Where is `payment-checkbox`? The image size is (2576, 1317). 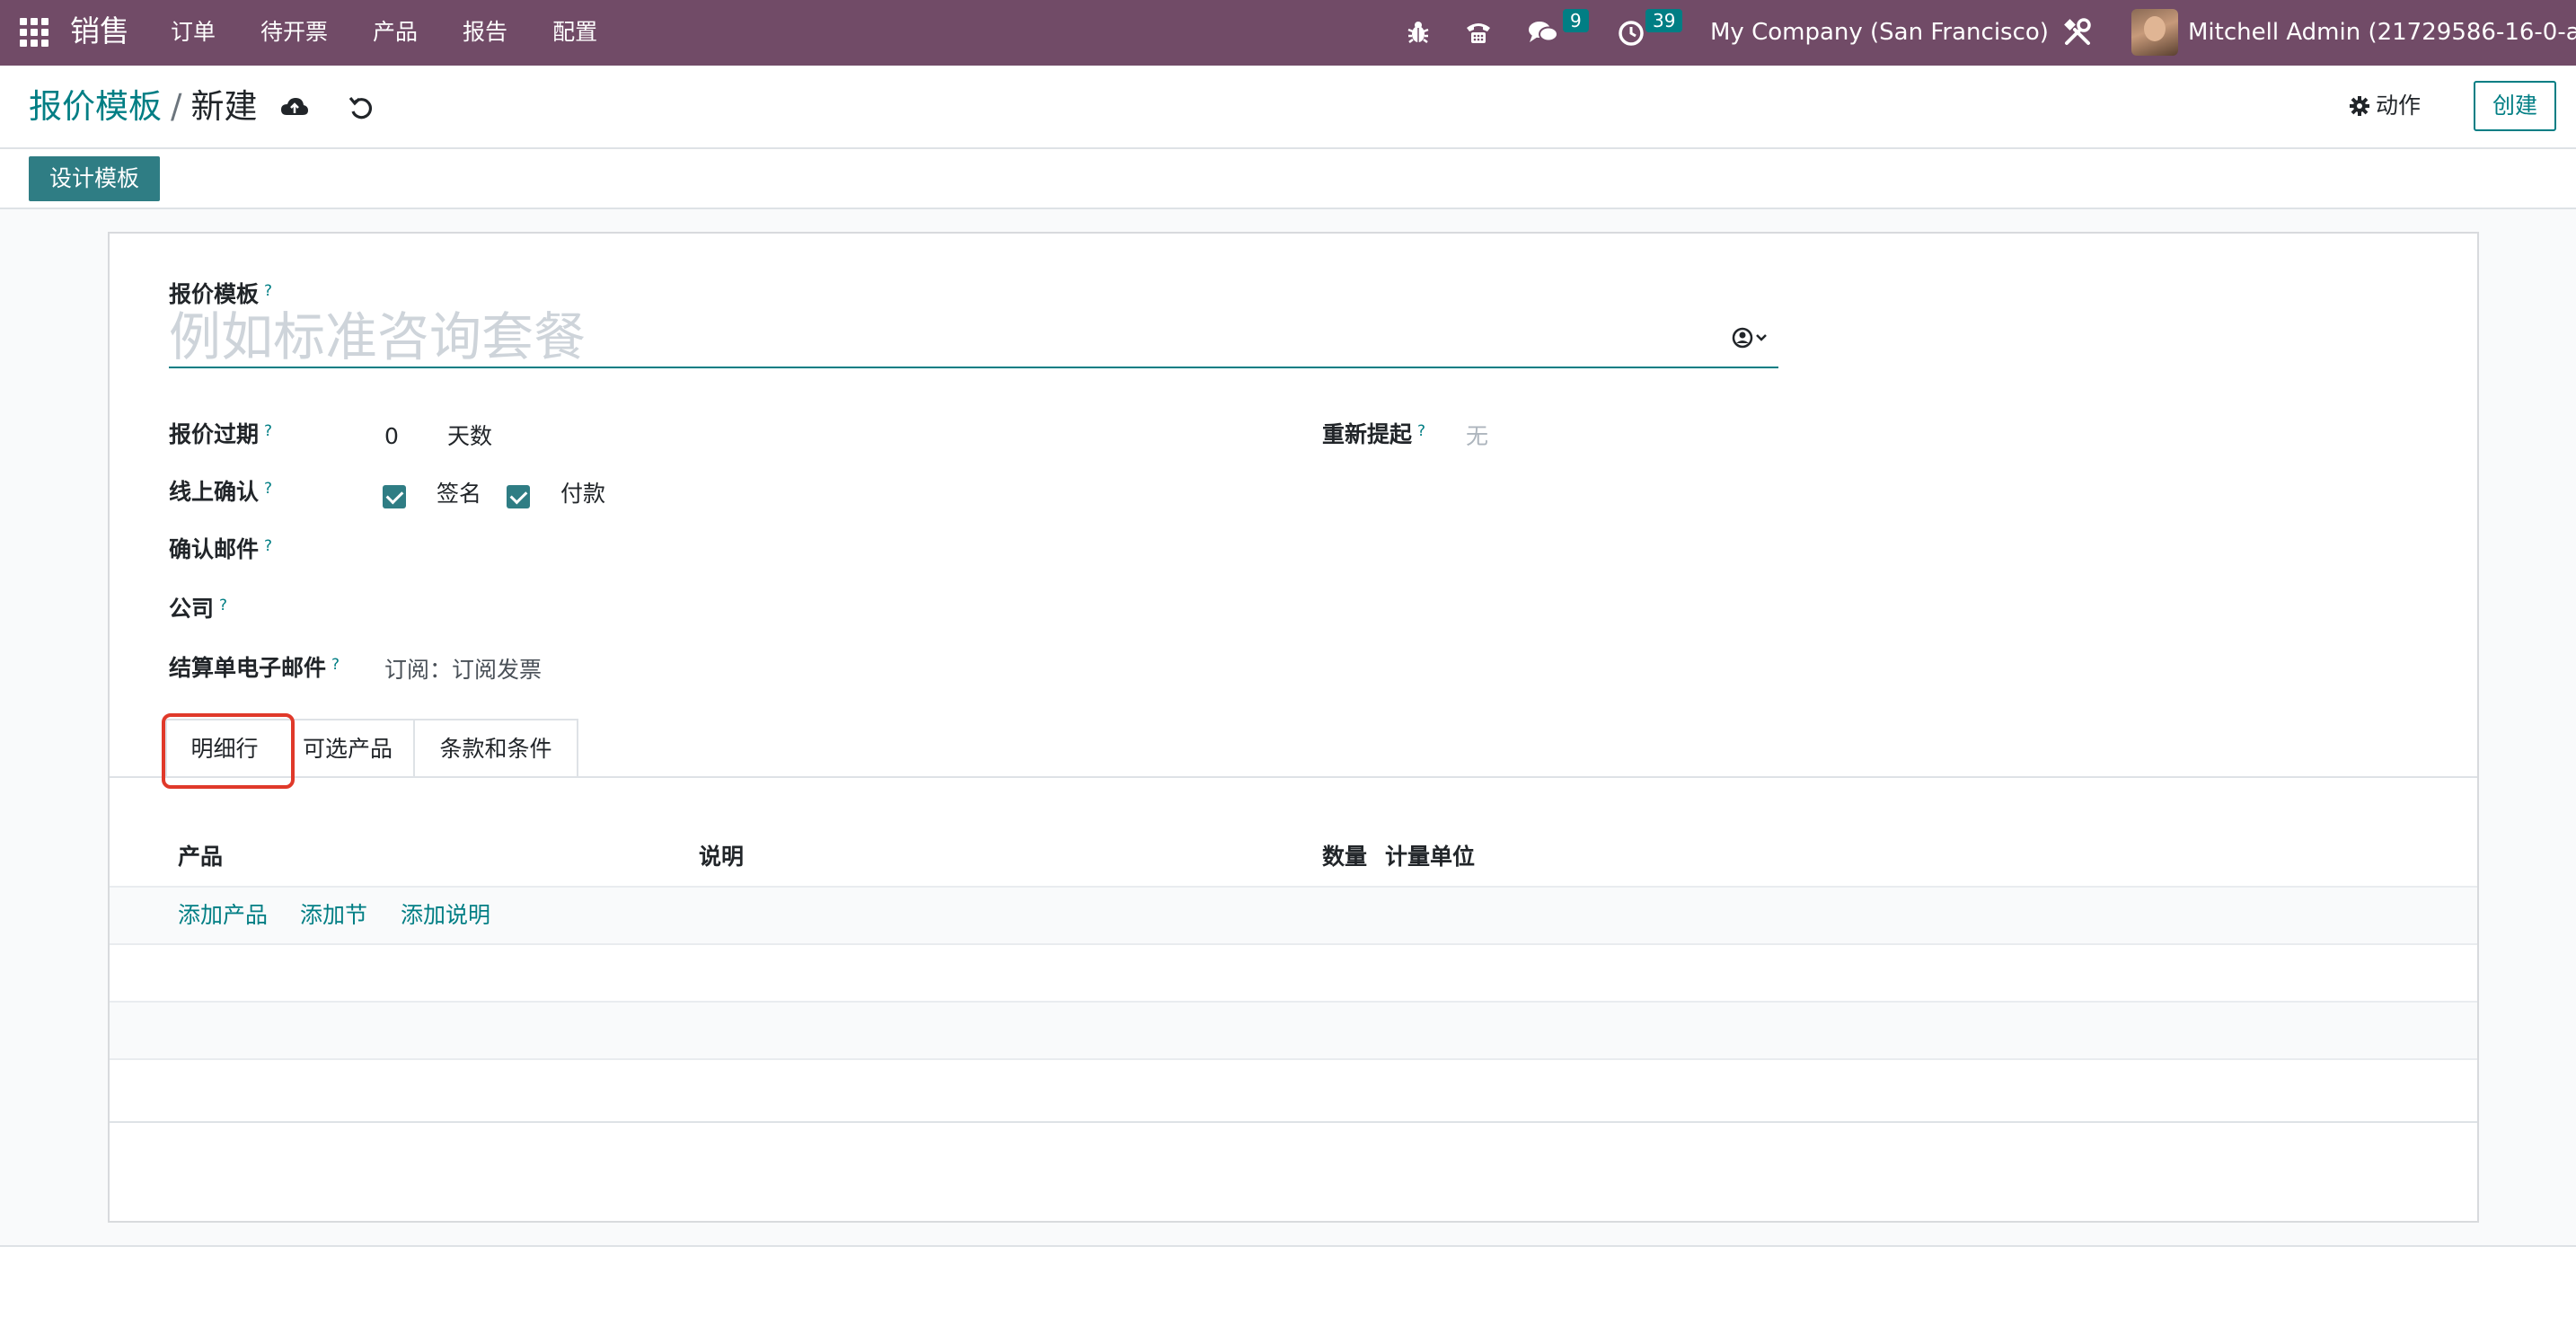
payment-checkbox is located at coordinates (518, 497).